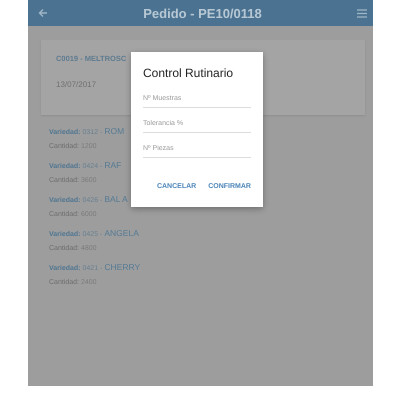 The width and height of the screenshot is (400, 400). What do you see at coordinates (362, 13) in the screenshot?
I see `menu-icon` at bounding box center [362, 13].